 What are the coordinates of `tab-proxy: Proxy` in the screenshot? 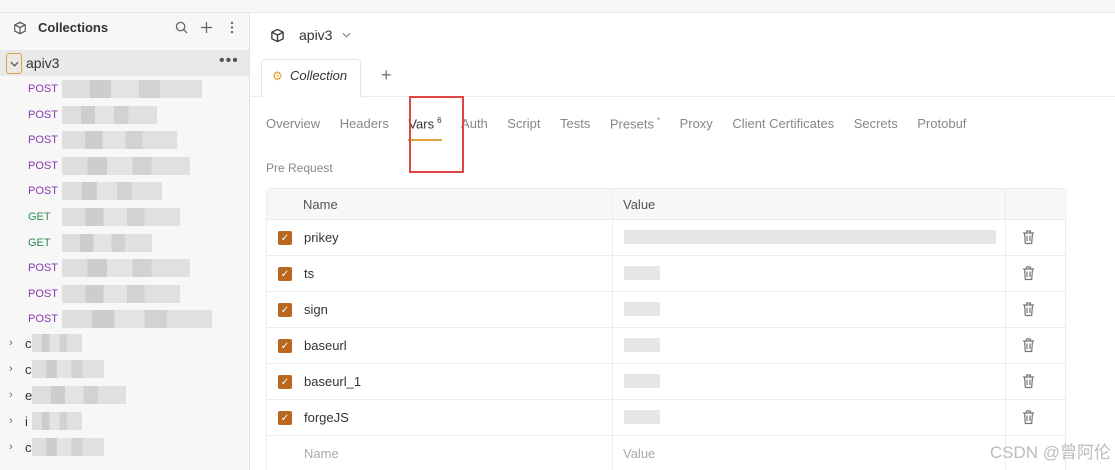 It's located at (696, 128).